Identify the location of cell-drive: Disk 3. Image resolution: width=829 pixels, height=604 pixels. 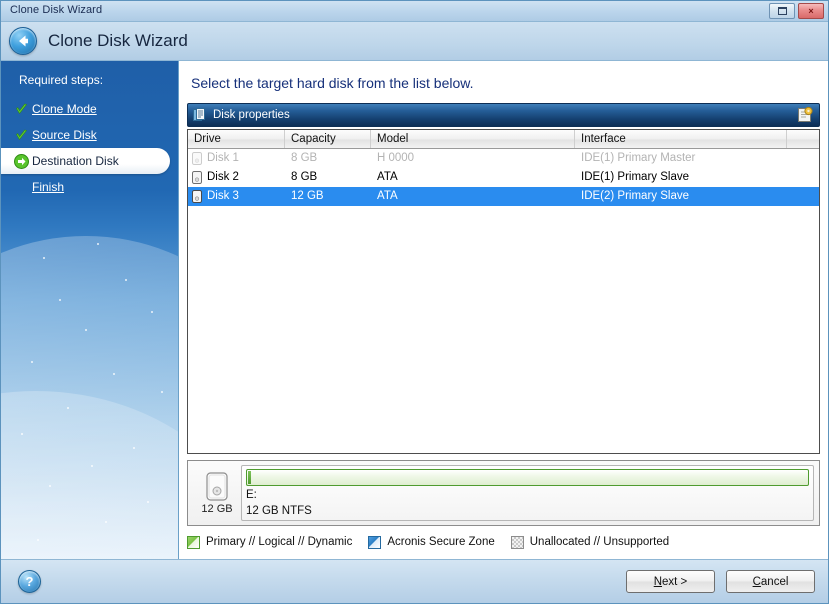
(236, 196).